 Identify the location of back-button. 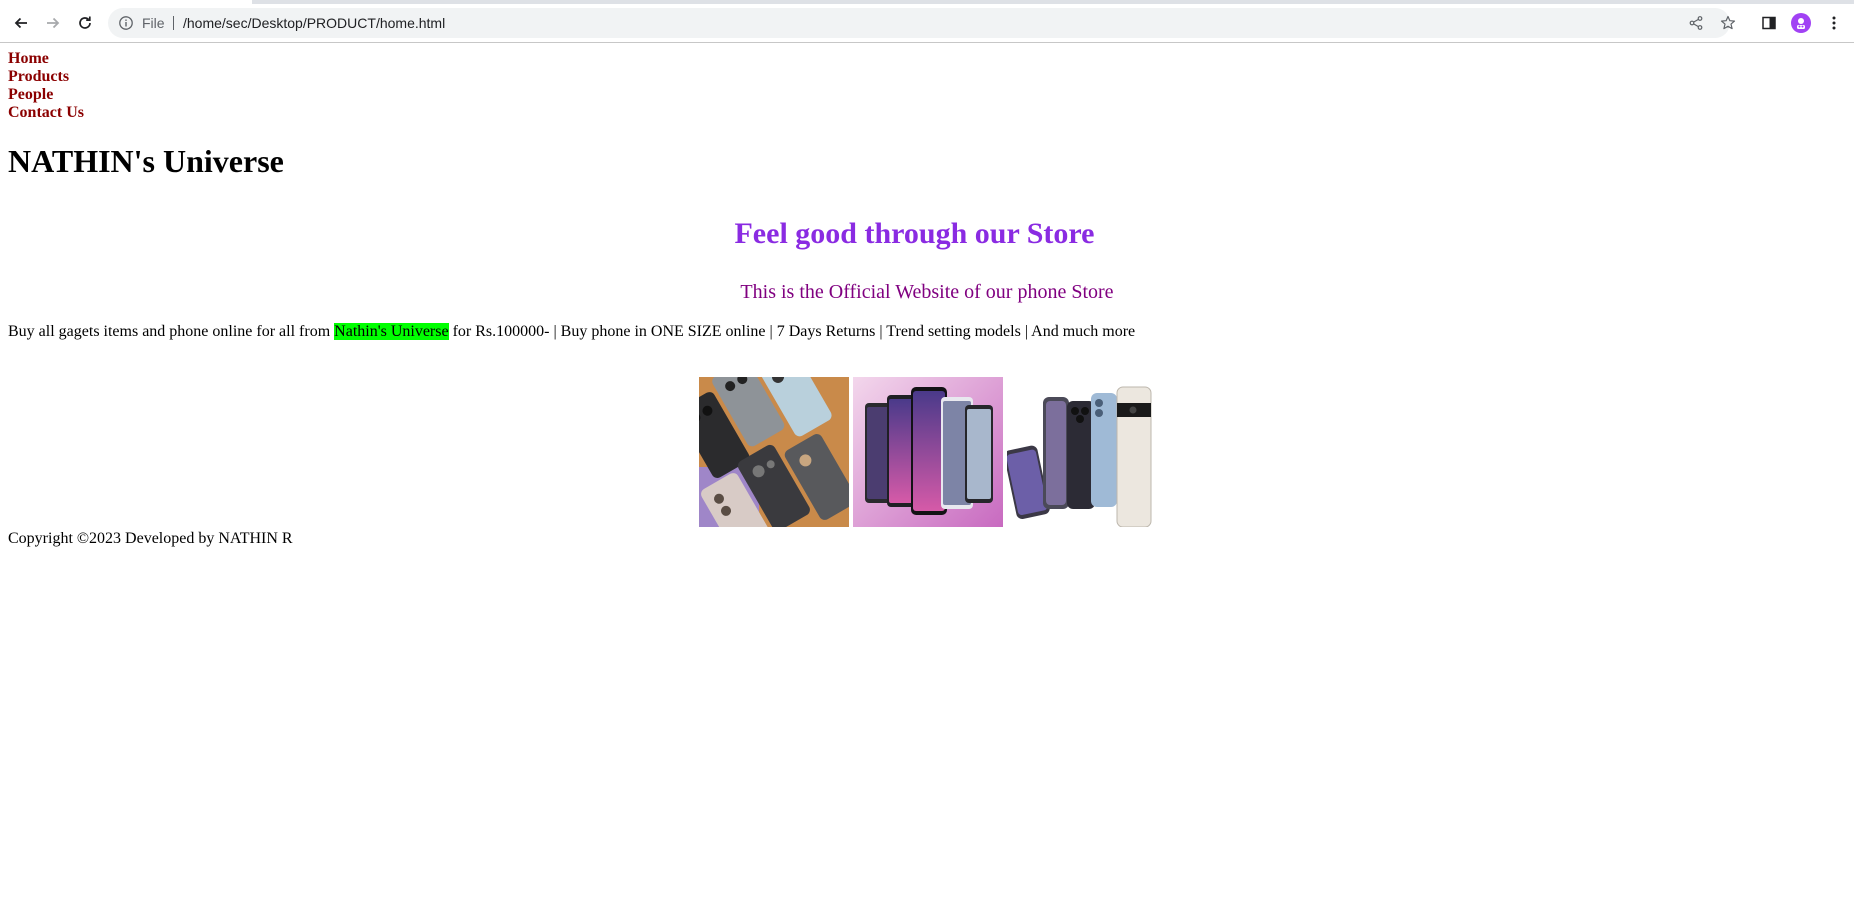
(21, 23).